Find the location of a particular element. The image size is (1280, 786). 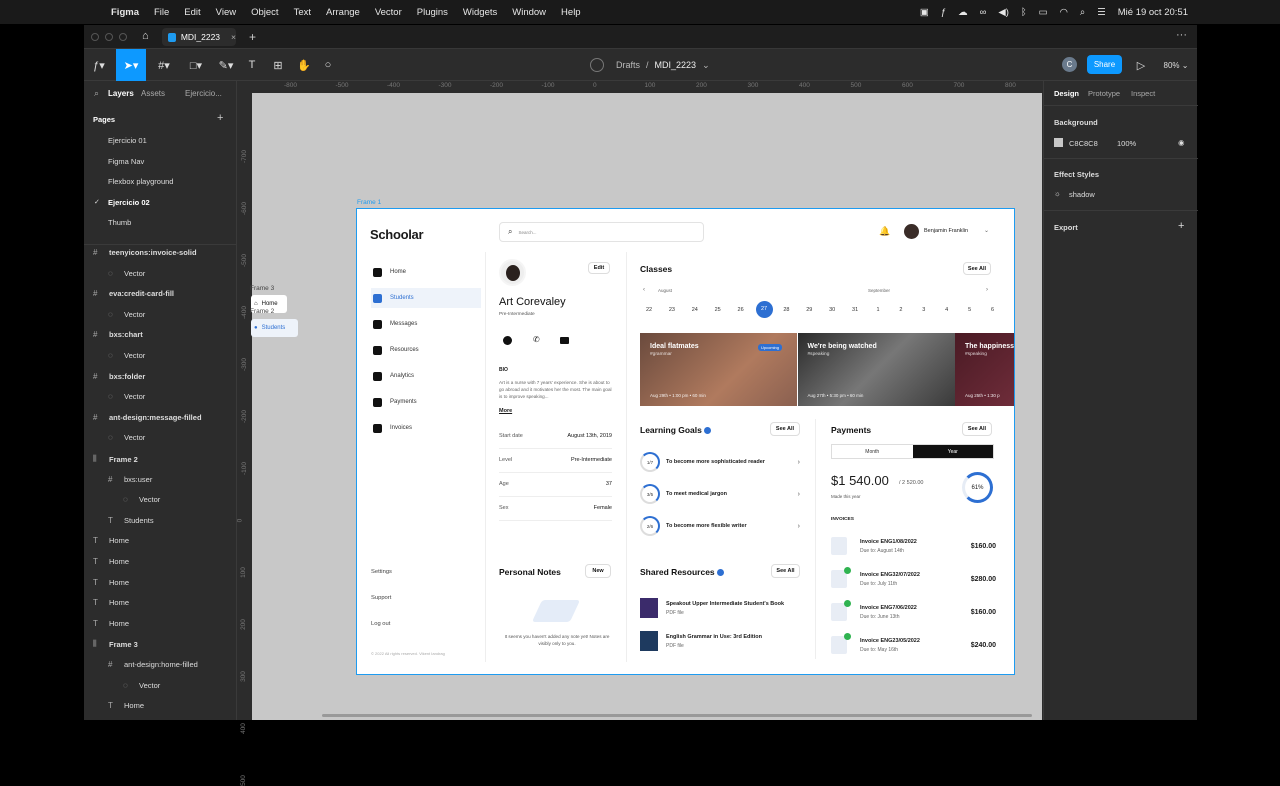

date-item: 26 is located at coordinates (741, 310).